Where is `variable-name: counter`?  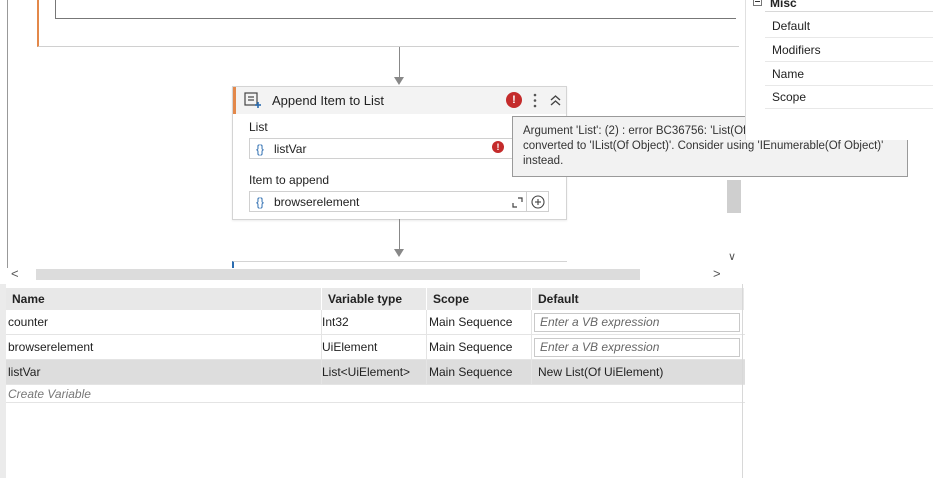
variable-name: counter is located at coordinates (164, 322).